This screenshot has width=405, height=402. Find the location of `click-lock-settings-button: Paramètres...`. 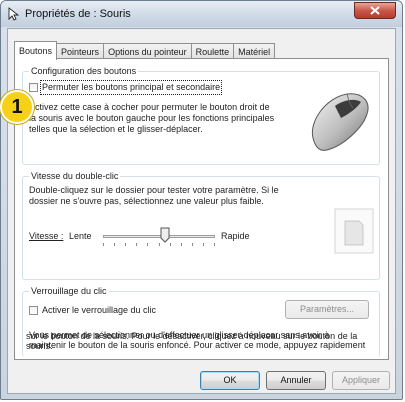

click-lock-settings-button: Paramètres... is located at coordinates (327, 309).